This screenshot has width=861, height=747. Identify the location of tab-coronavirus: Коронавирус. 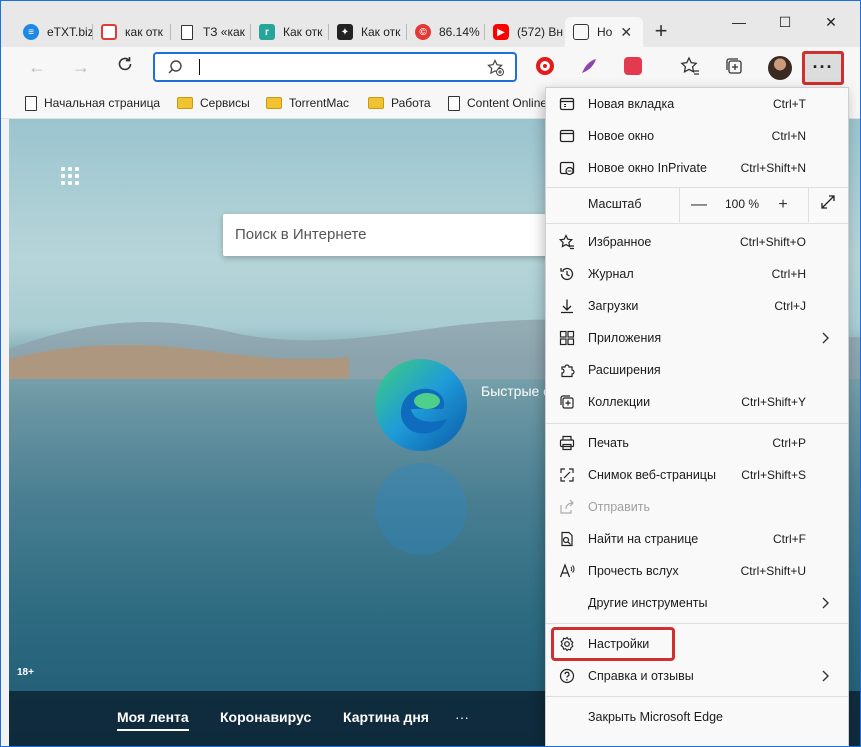
(265, 717).